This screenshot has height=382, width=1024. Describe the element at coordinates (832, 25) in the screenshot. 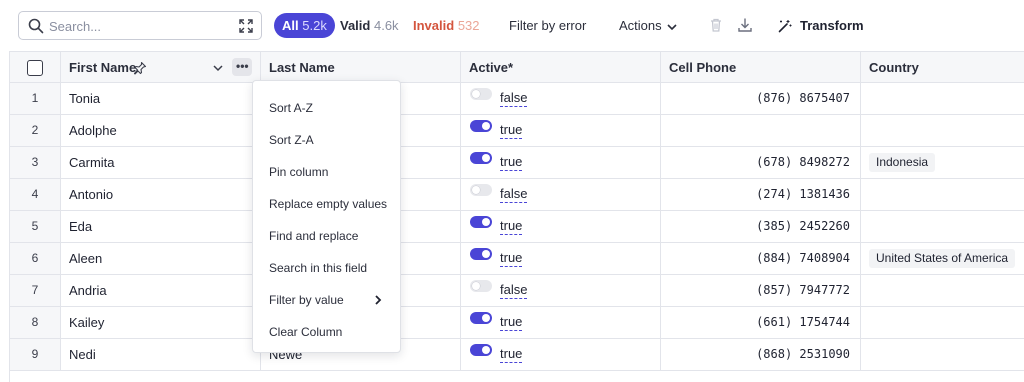

I see `transform-label: Transform` at that location.